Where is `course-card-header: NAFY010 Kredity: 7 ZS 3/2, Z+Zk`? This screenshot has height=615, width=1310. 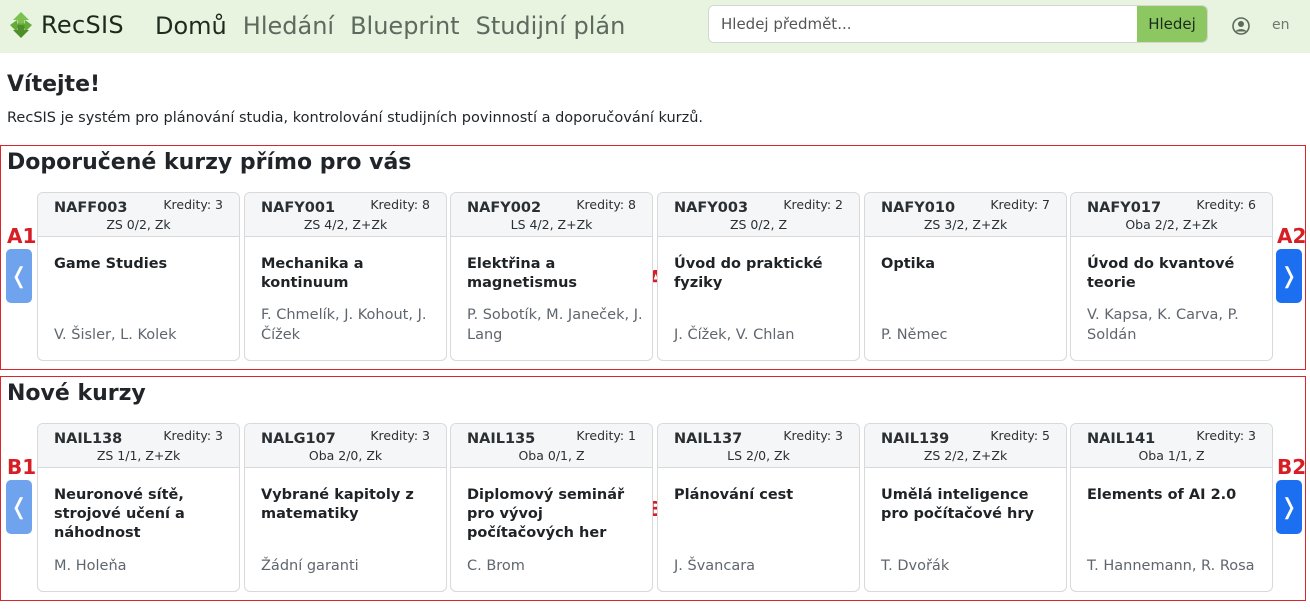
course-card-header: NAFY010 Kredity: 7 ZS 3/2, Z+Zk is located at coordinates (965, 215).